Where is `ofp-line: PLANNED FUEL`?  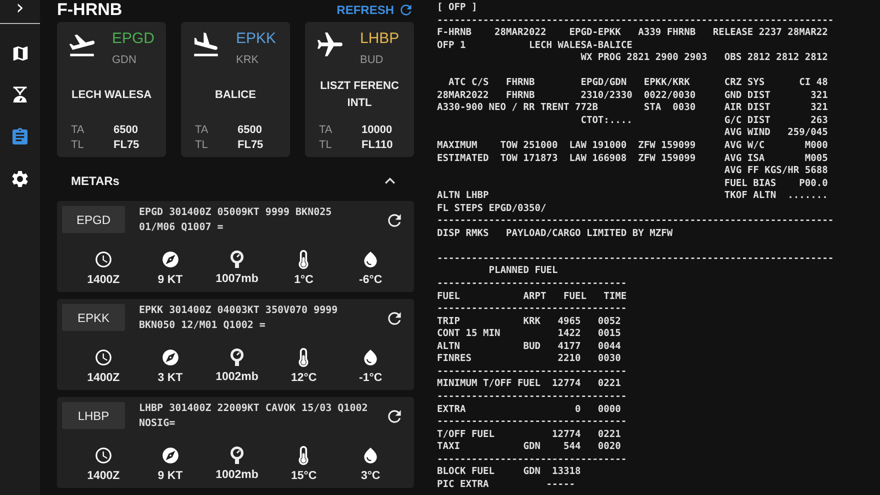 ofp-line: PLANNED FUEL is located at coordinates (523, 271).